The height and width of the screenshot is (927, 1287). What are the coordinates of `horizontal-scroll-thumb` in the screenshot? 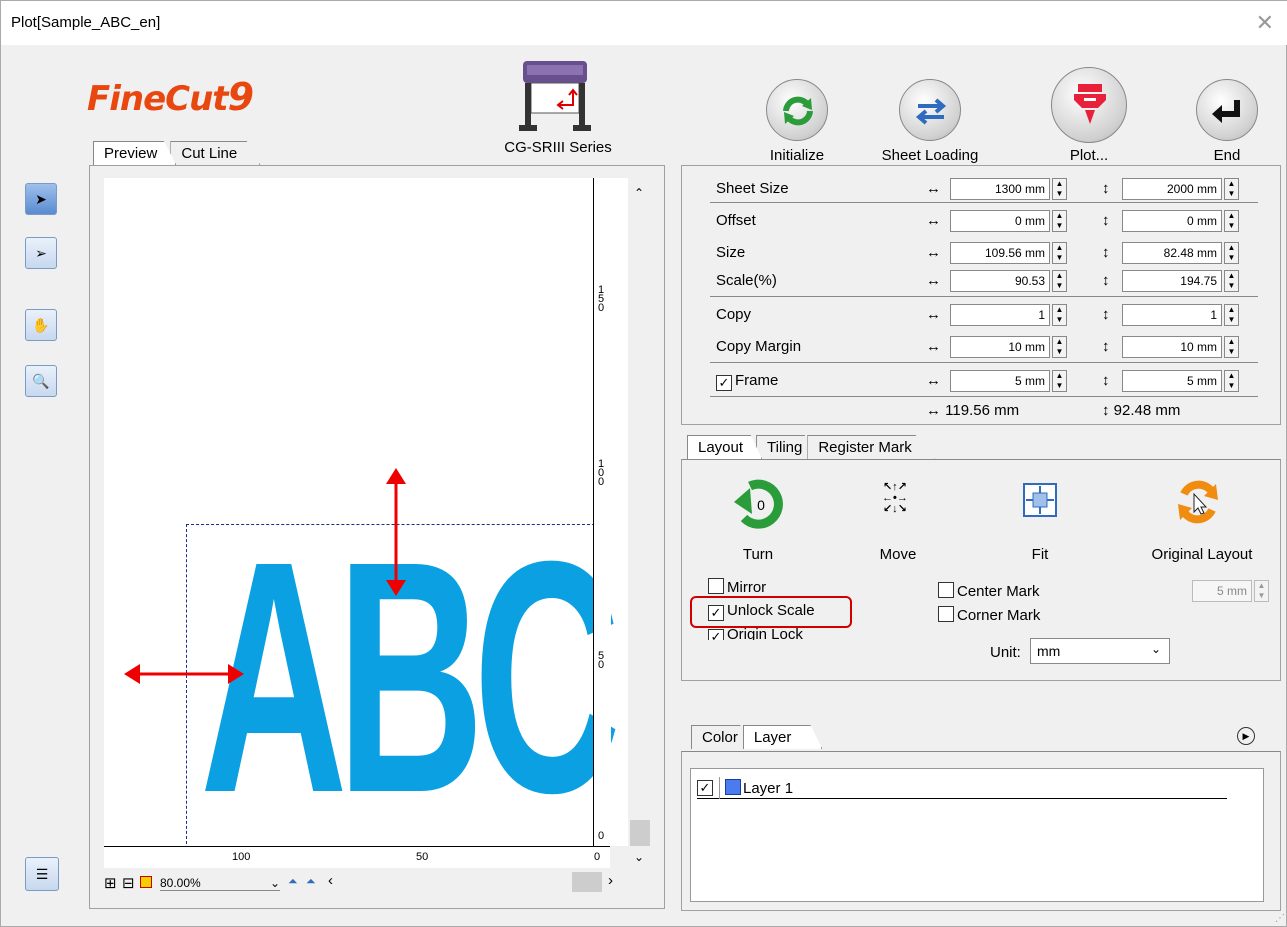 It's located at (587, 882).